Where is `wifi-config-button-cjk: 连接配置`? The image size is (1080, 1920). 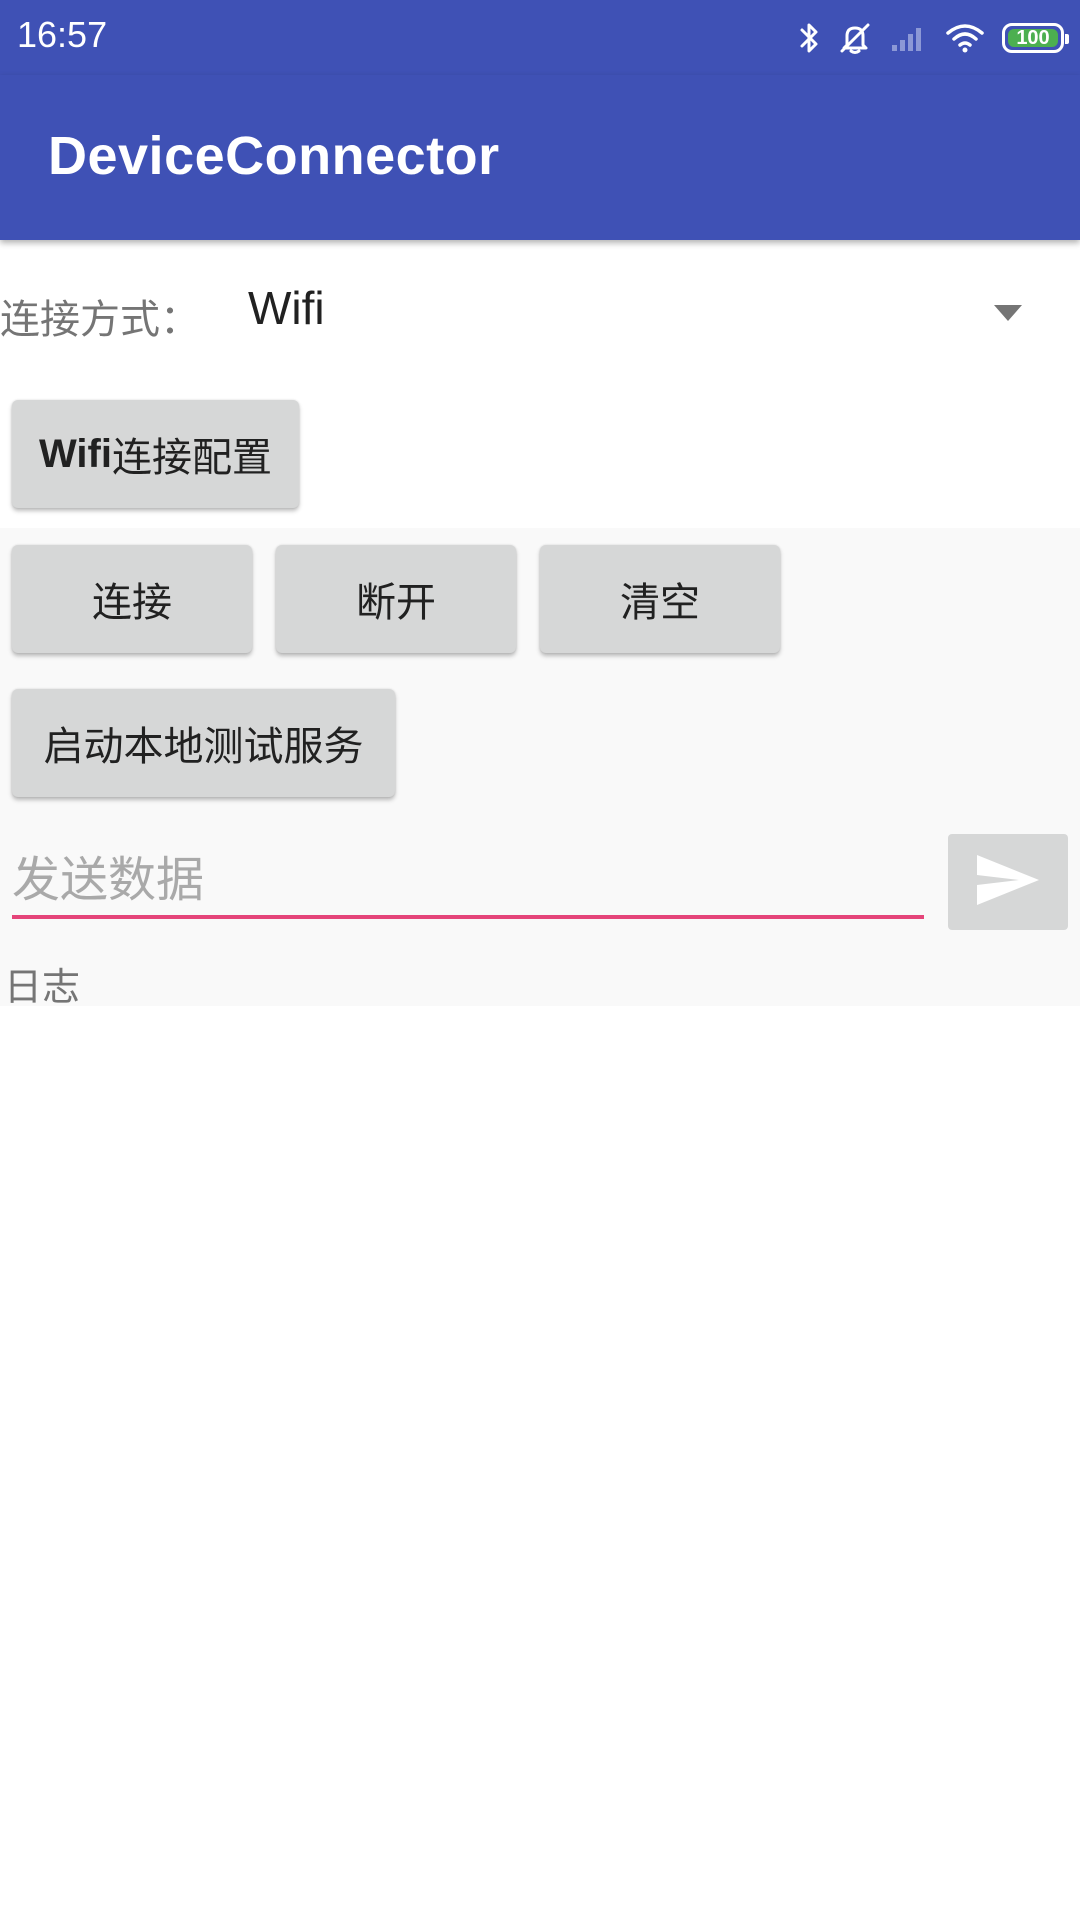 wifi-config-button-cjk: 连接配置 is located at coordinates (191, 458).